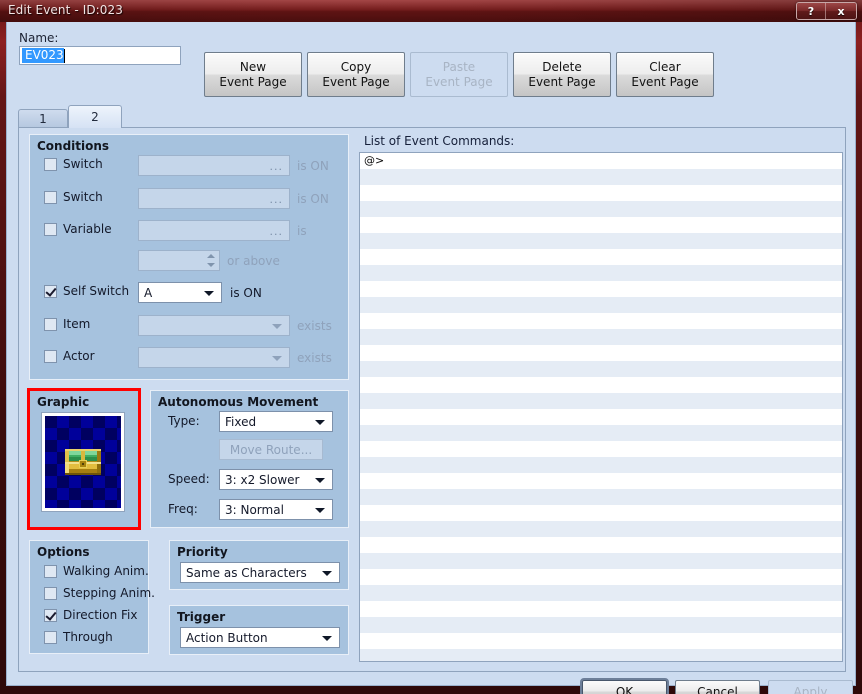  What do you see at coordinates (262, 479) in the screenshot?
I see `movement-speed-value: 3: x2 Slower` at bounding box center [262, 479].